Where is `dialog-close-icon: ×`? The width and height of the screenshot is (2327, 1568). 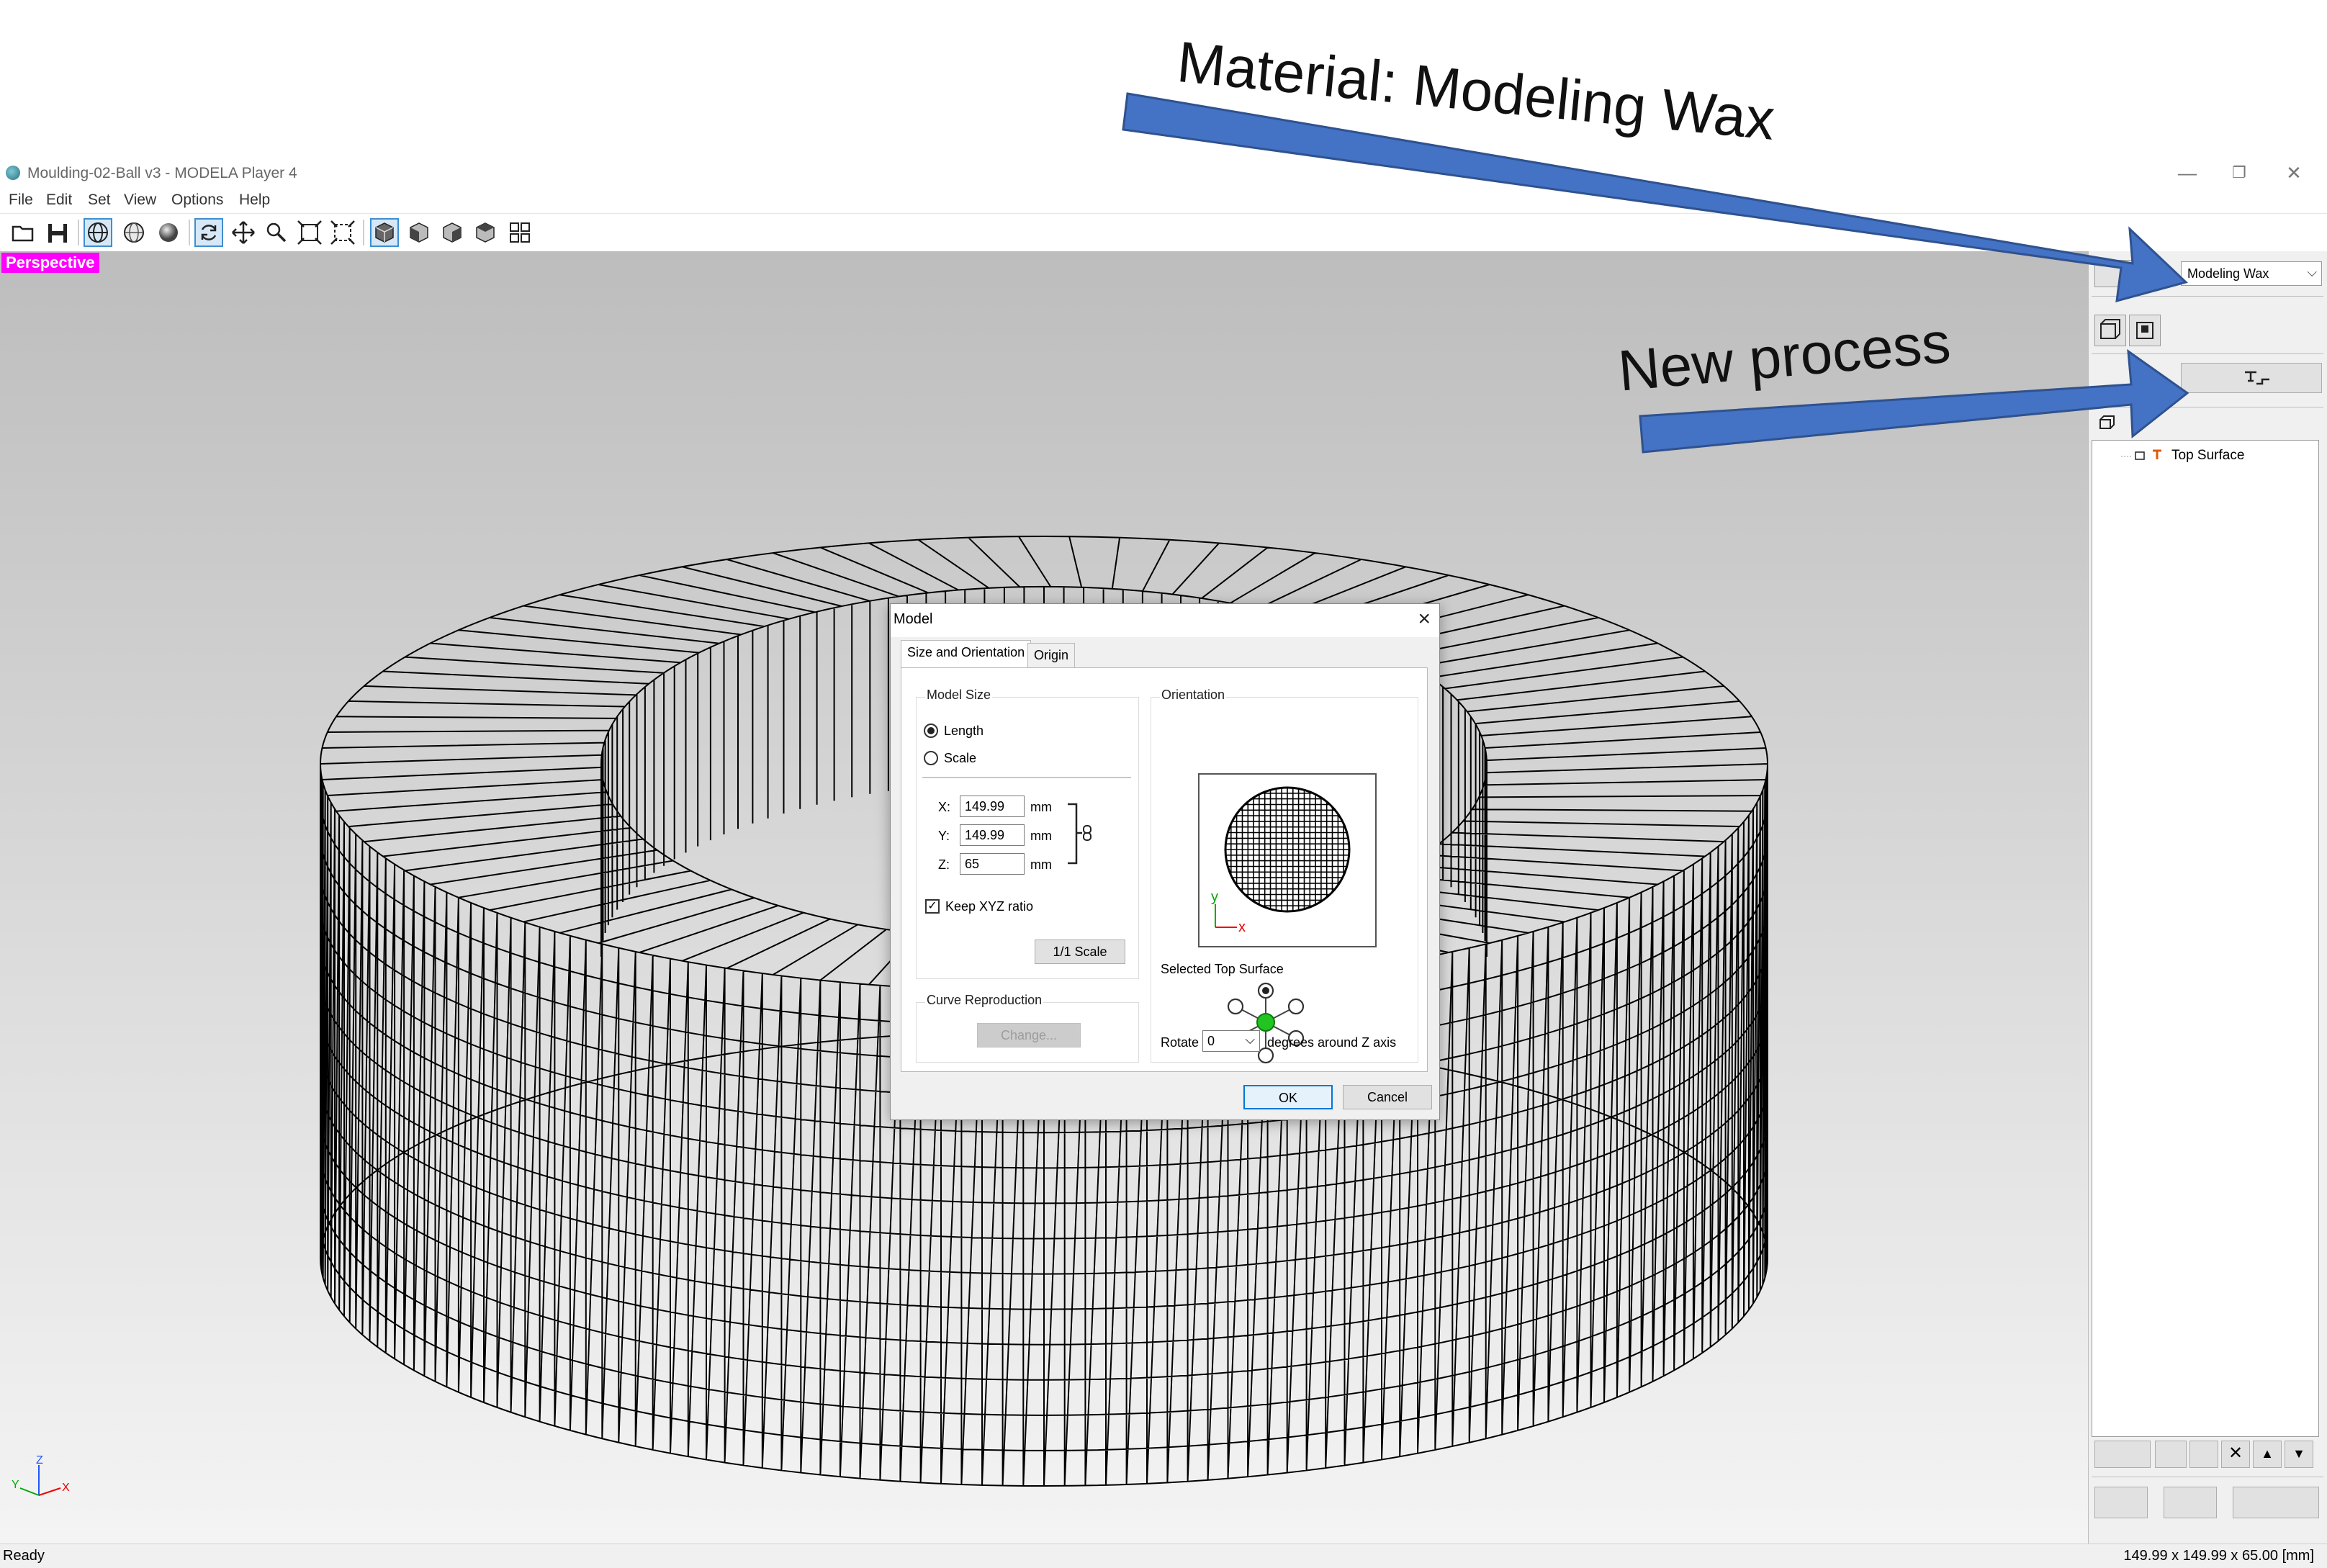 dialog-close-icon: × is located at coordinates (1424, 619).